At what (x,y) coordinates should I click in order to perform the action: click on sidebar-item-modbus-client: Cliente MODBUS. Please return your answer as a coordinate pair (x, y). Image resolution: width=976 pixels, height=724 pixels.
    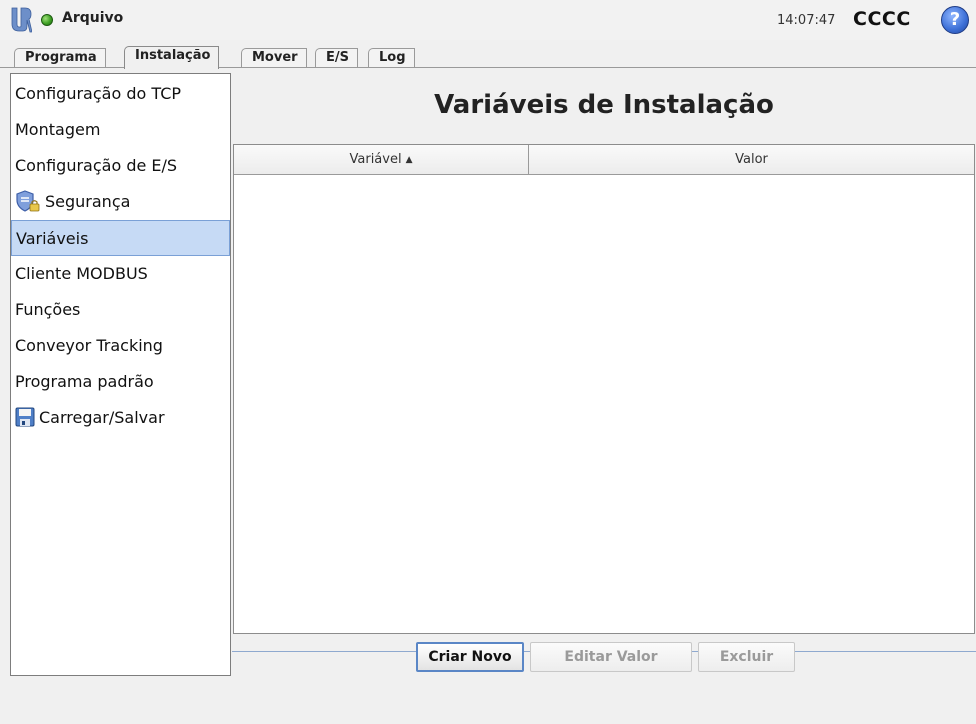
    Looking at the image, I should click on (120, 274).